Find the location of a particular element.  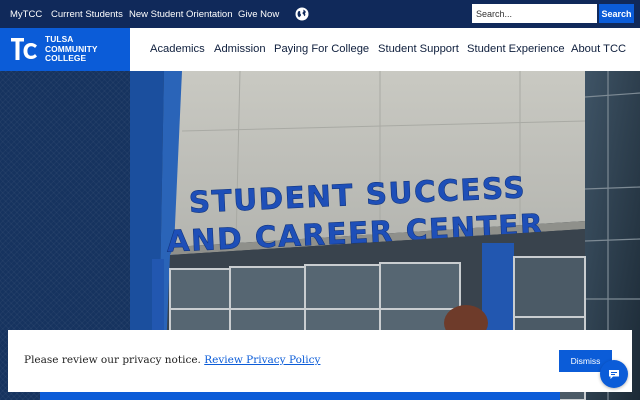

nav-academics: Academics is located at coordinates (177, 49).